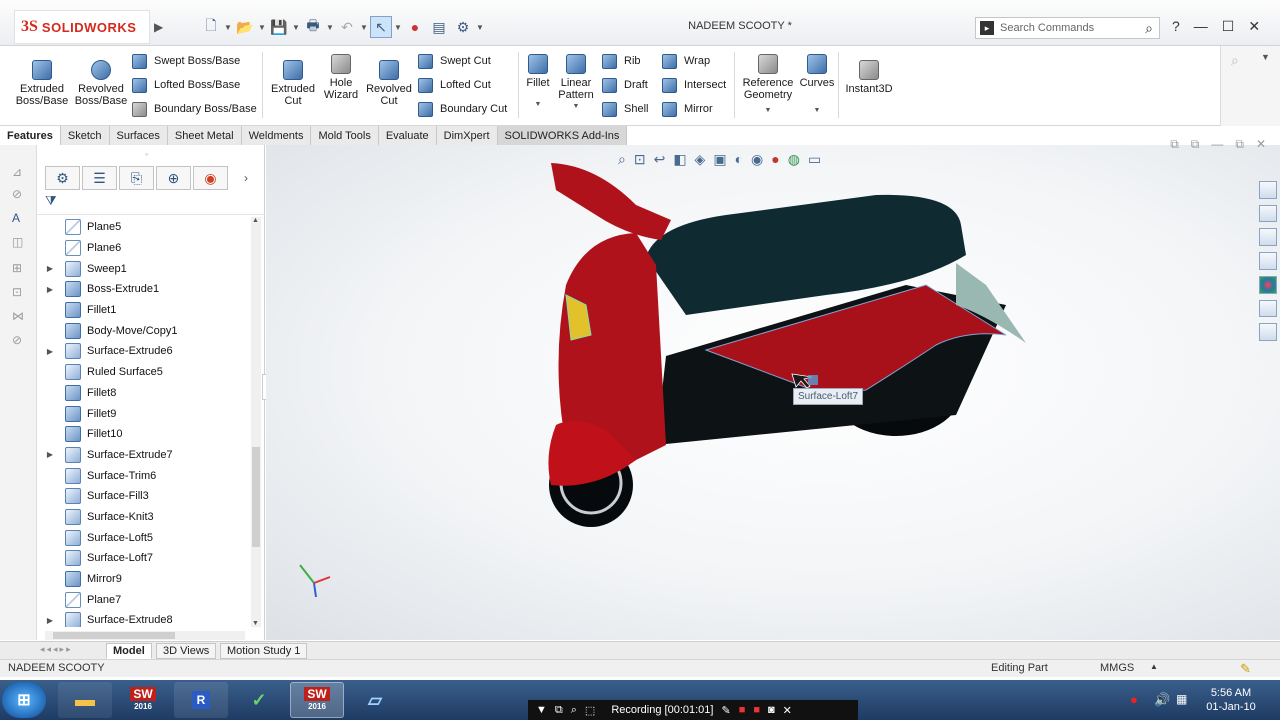  What do you see at coordinates (1268, 190) in the screenshot?
I see `home-icon` at bounding box center [1268, 190].